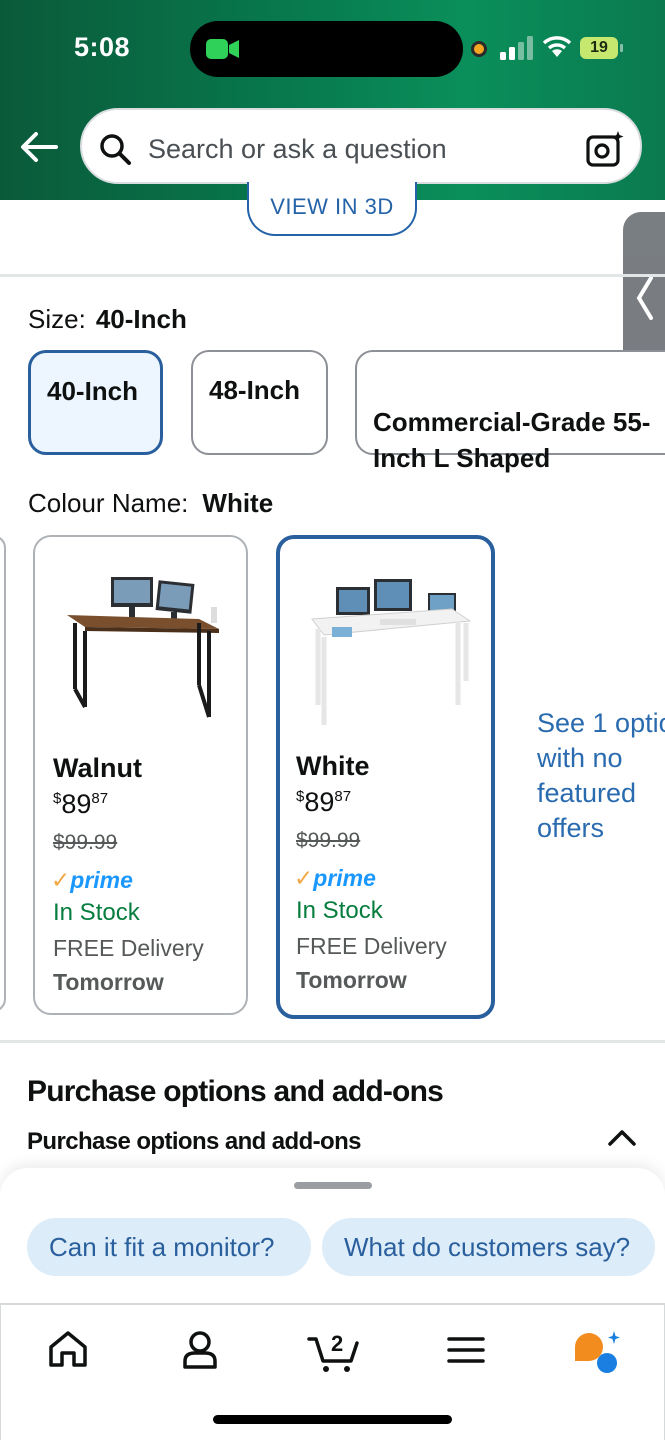 The width and height of the screenshot is (665, 1440). Describe the element at coordinates (93, 391) in the screenshot. I see `size-option-label: 40-Inch` at that location.